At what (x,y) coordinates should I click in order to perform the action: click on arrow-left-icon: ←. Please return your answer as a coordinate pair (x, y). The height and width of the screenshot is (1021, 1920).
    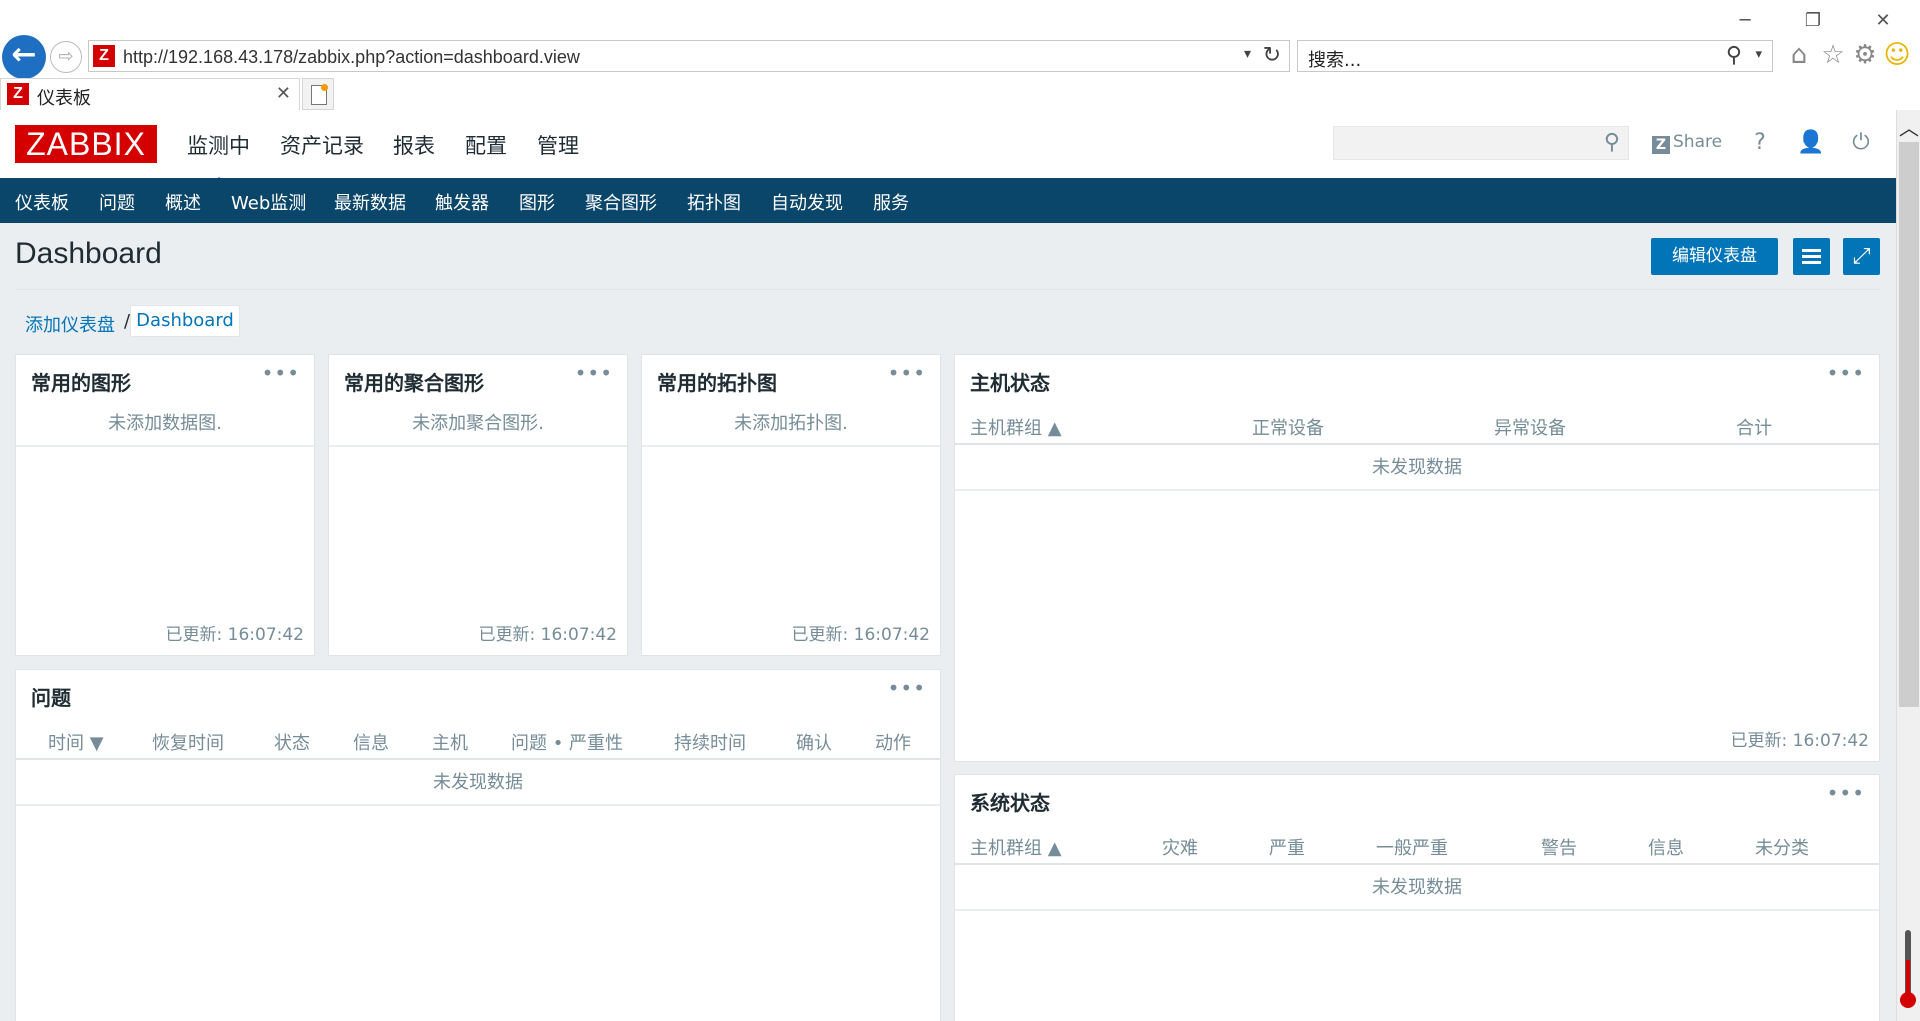
    Looking at the image, I should click on (24, 54).